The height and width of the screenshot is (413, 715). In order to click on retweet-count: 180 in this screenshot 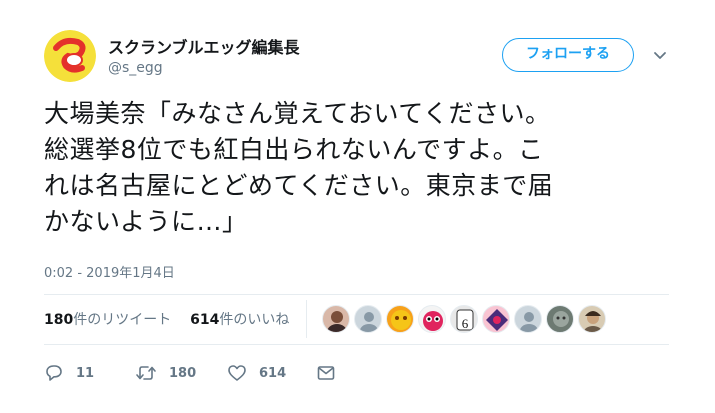, I will do `click(183, 373)`.